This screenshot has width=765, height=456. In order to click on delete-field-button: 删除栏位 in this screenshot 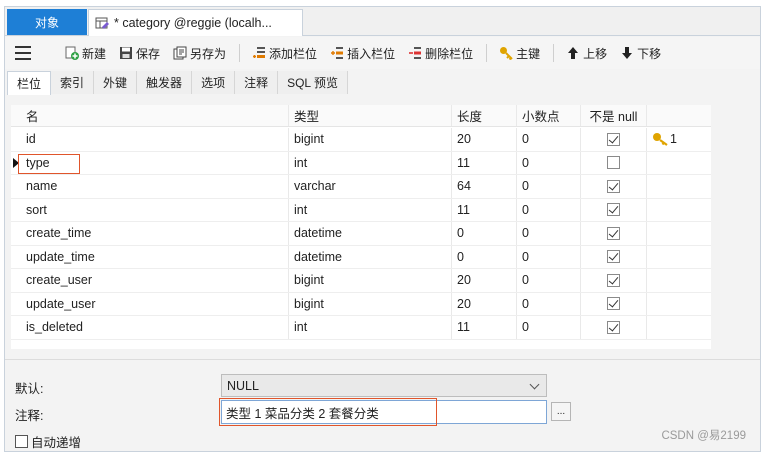, I will do `click(440, 53)`.